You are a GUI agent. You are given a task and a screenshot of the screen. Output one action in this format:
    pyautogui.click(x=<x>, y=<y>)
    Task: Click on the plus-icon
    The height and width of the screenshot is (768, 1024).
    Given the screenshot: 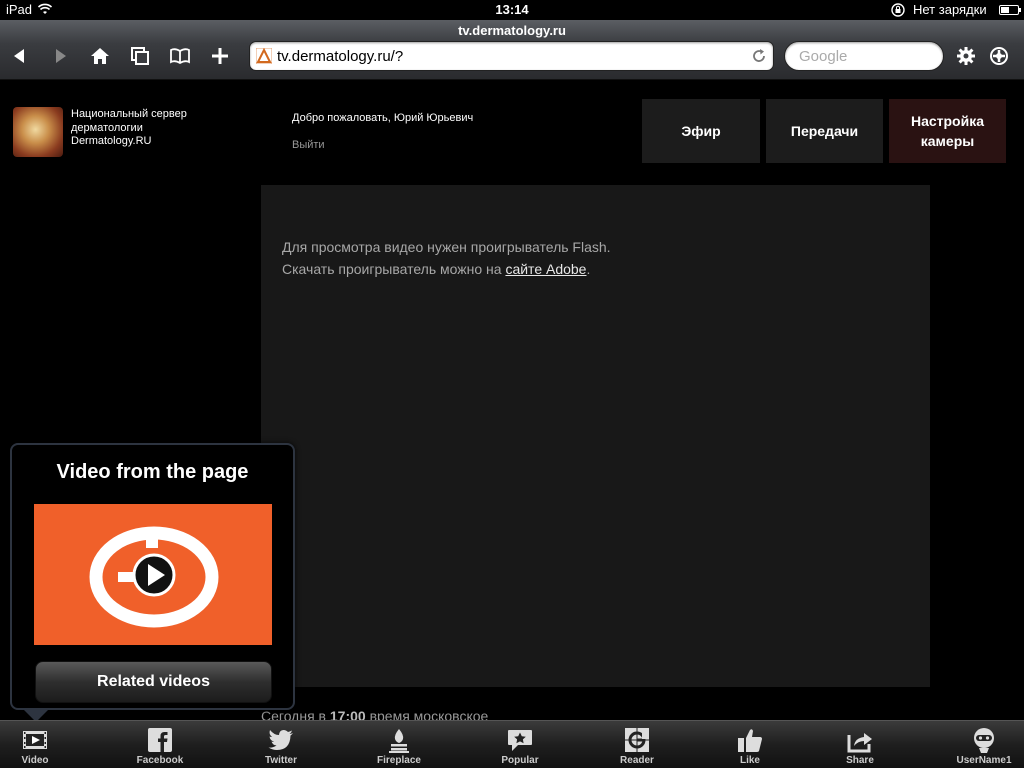 What is the action you would take?
    pyautogui.click(x=220, y=56)
    